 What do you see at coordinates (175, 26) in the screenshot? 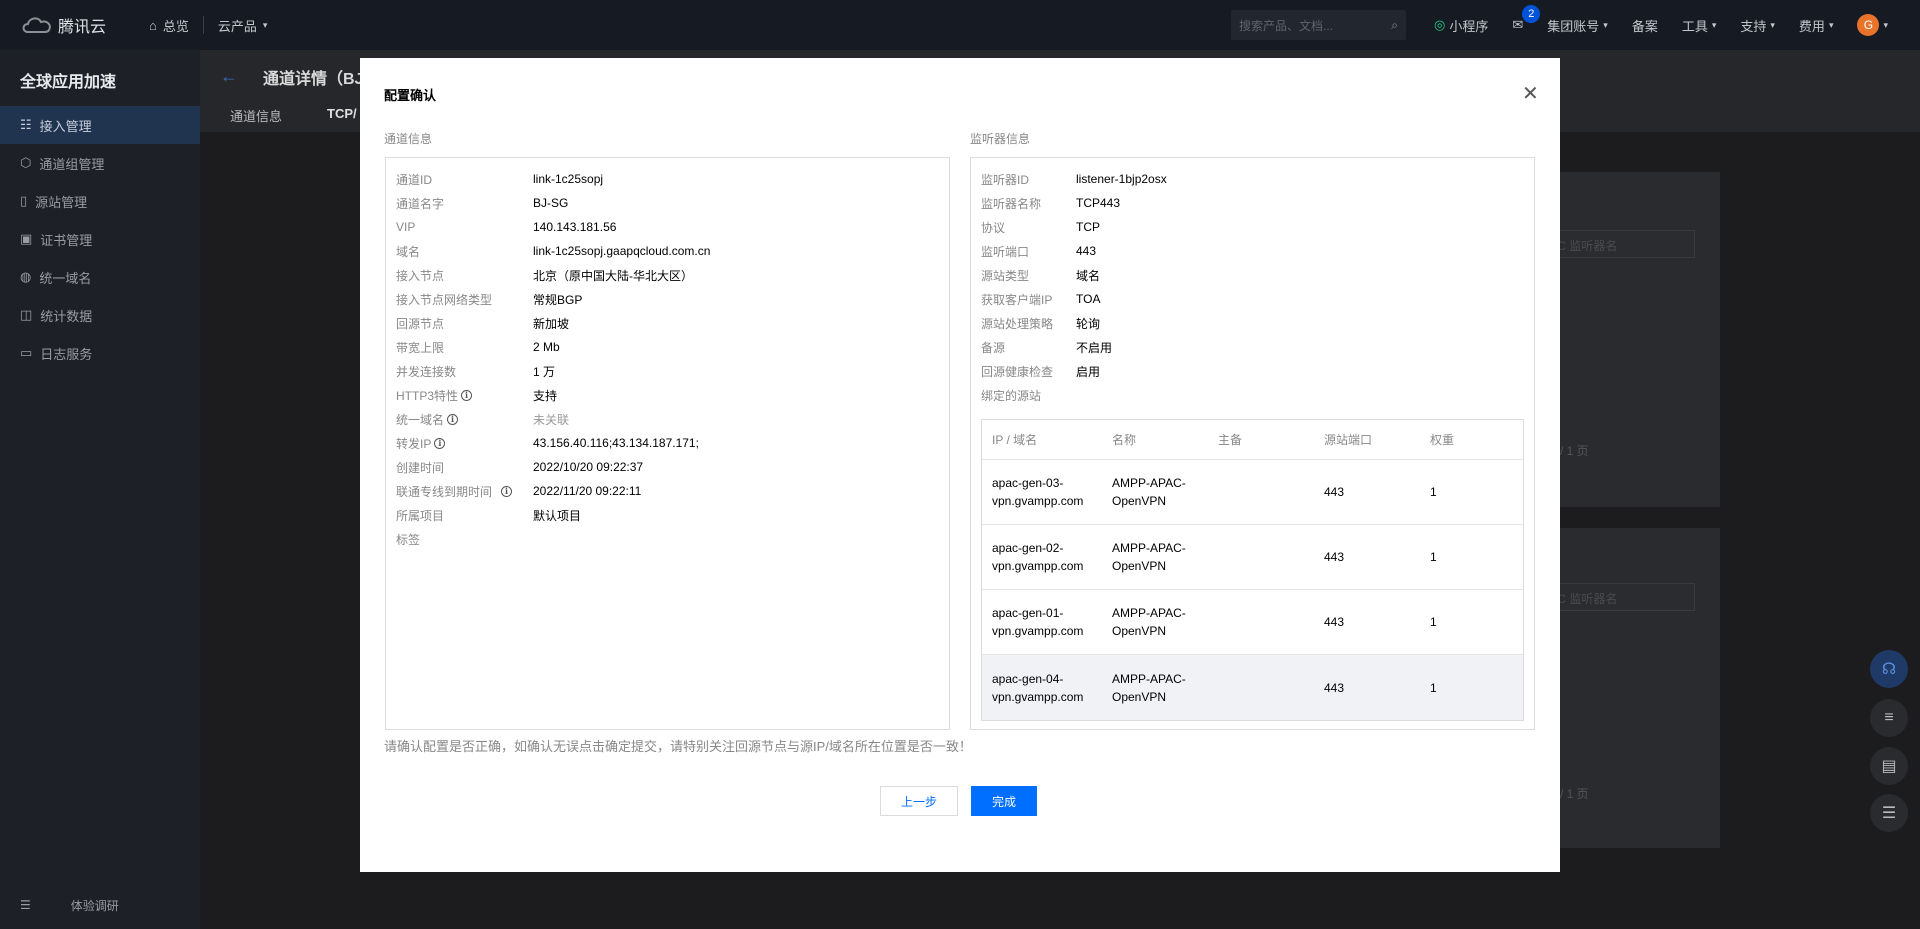
I see `nav-overview-label: 总览` at bounding box center [175, 26].